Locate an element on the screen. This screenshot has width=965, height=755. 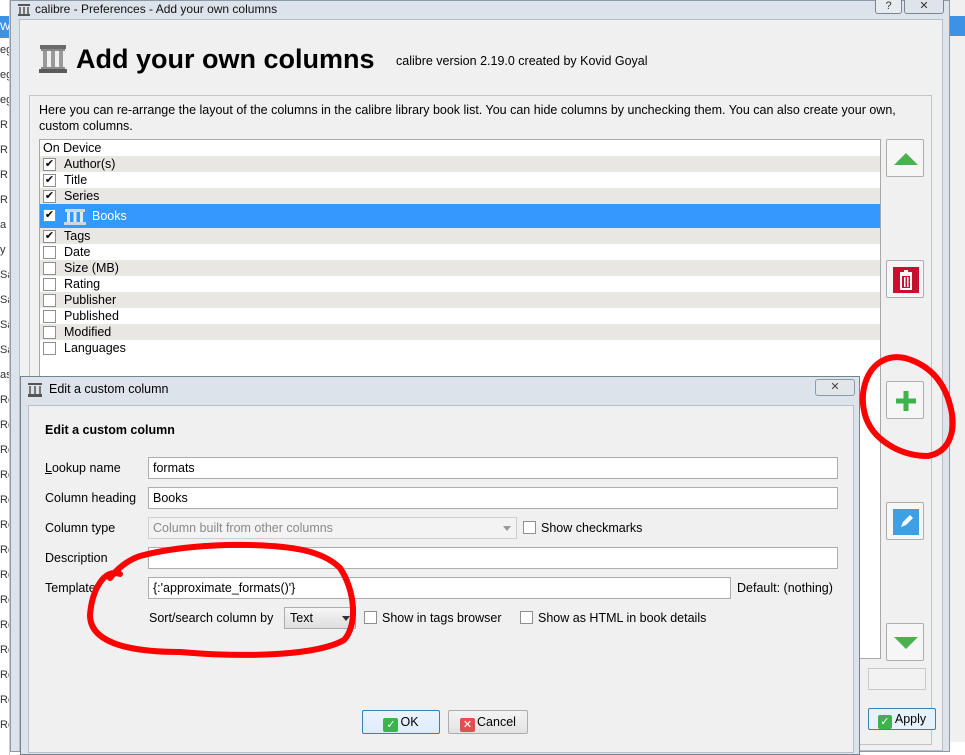
restore-defaults-button is located at coordinates (897, 679).